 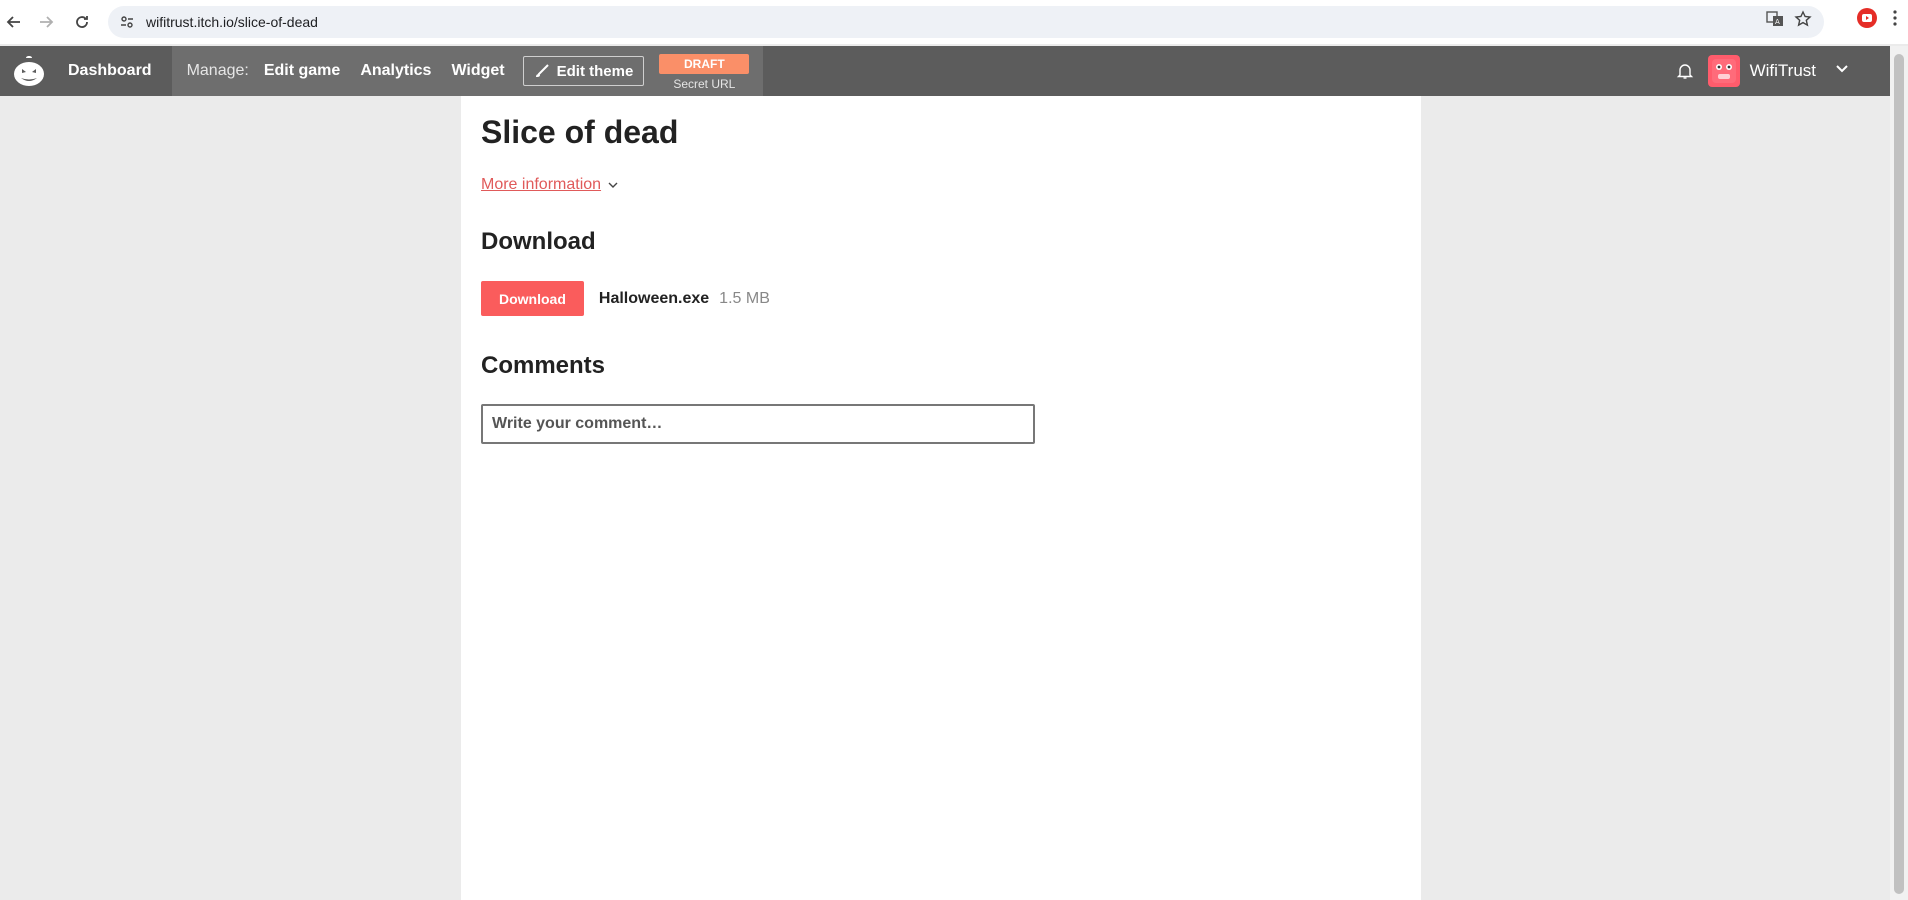 I want to click on edit-game-link: Edit game, so click(x=302, y=71).